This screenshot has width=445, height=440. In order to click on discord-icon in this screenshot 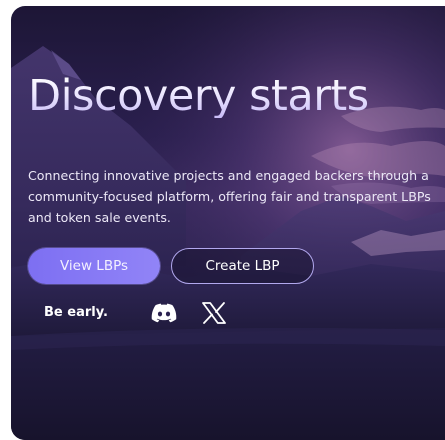, I will do `click(164, 313)`.